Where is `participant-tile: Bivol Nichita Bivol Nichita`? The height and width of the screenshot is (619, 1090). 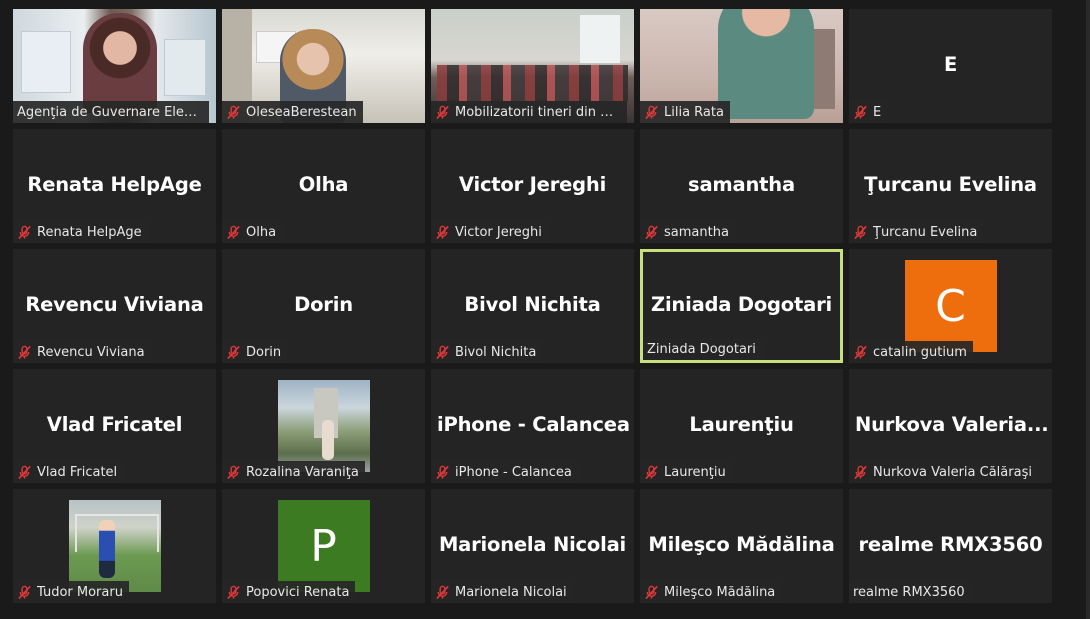 participant-tile: Bivol Nichita Bivol Nichita is located at coordinates (532, 306).